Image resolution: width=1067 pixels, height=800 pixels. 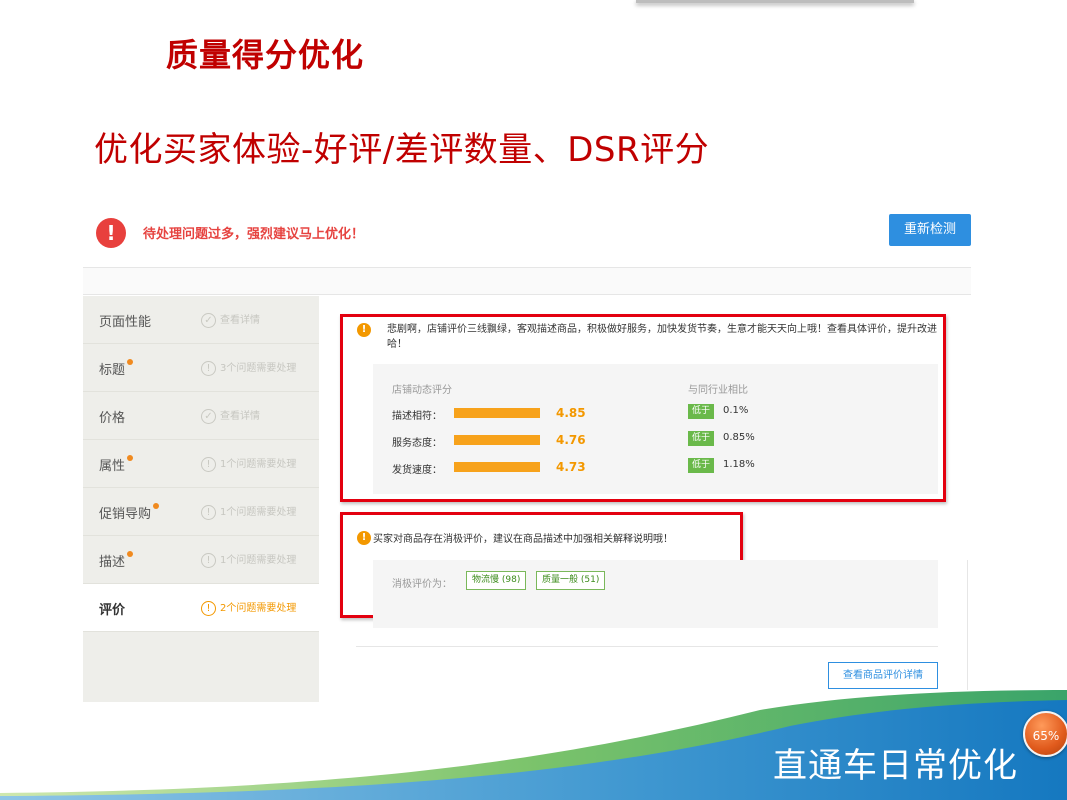 What do you see at coordinates (1045, 734) in the screenshot?
I see `progress-badge: 65%` at bounding box center [1045, 734].